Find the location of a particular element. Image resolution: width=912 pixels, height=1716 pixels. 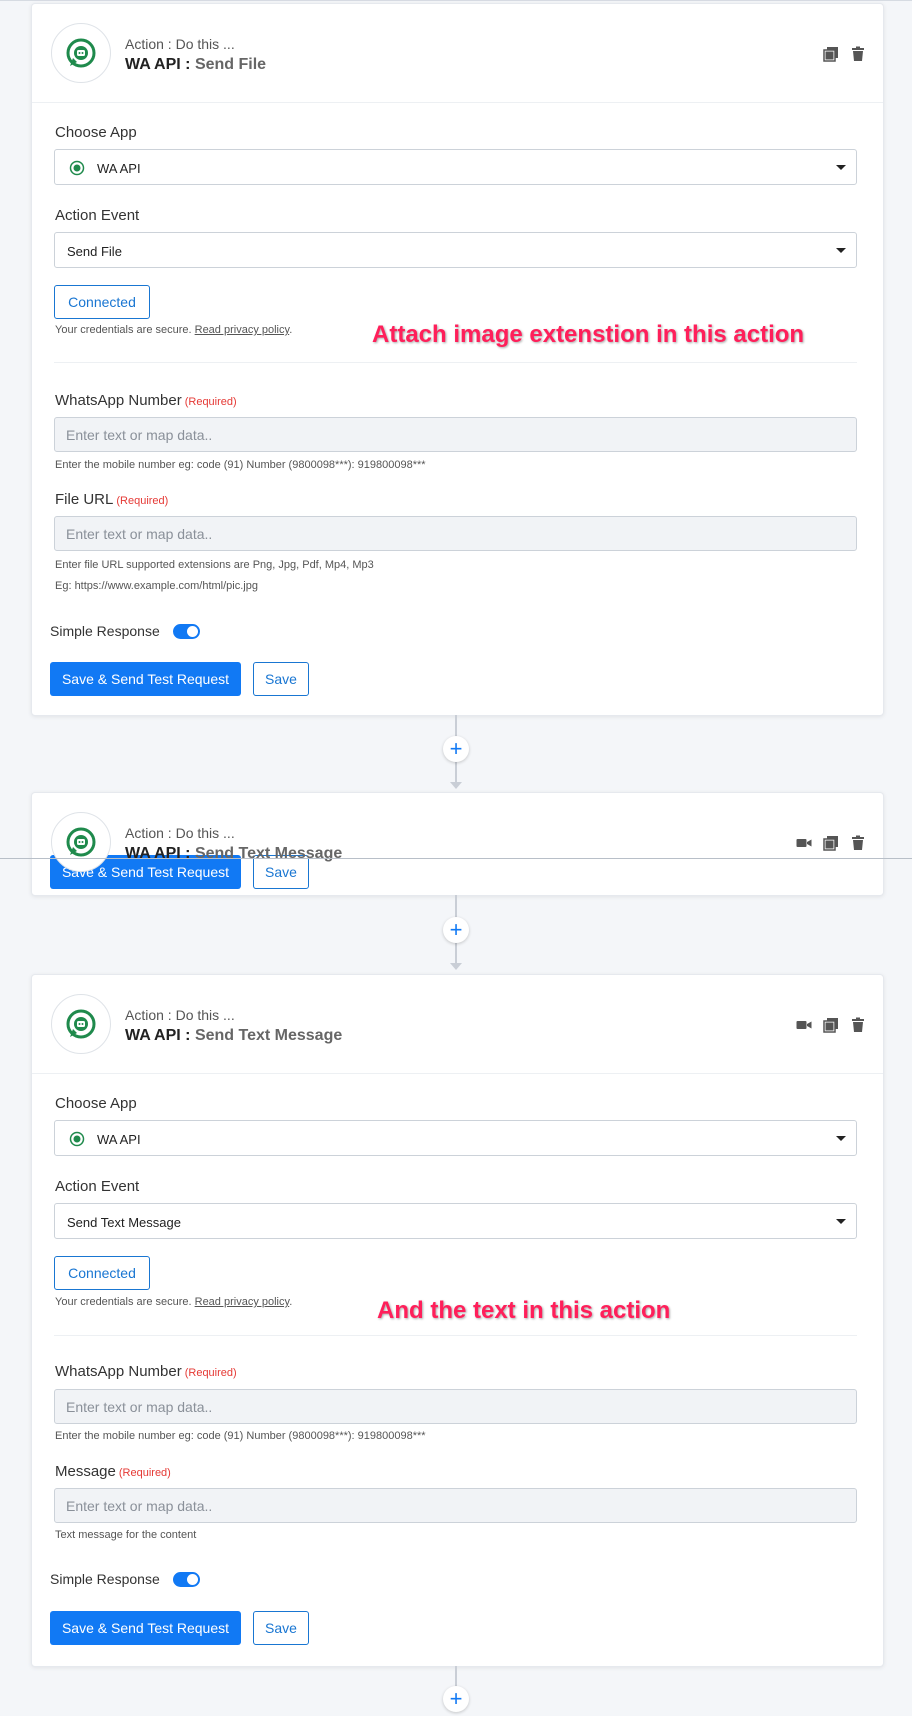

message-input: Enter text or map data.. is located at coordinates (455, 1505).